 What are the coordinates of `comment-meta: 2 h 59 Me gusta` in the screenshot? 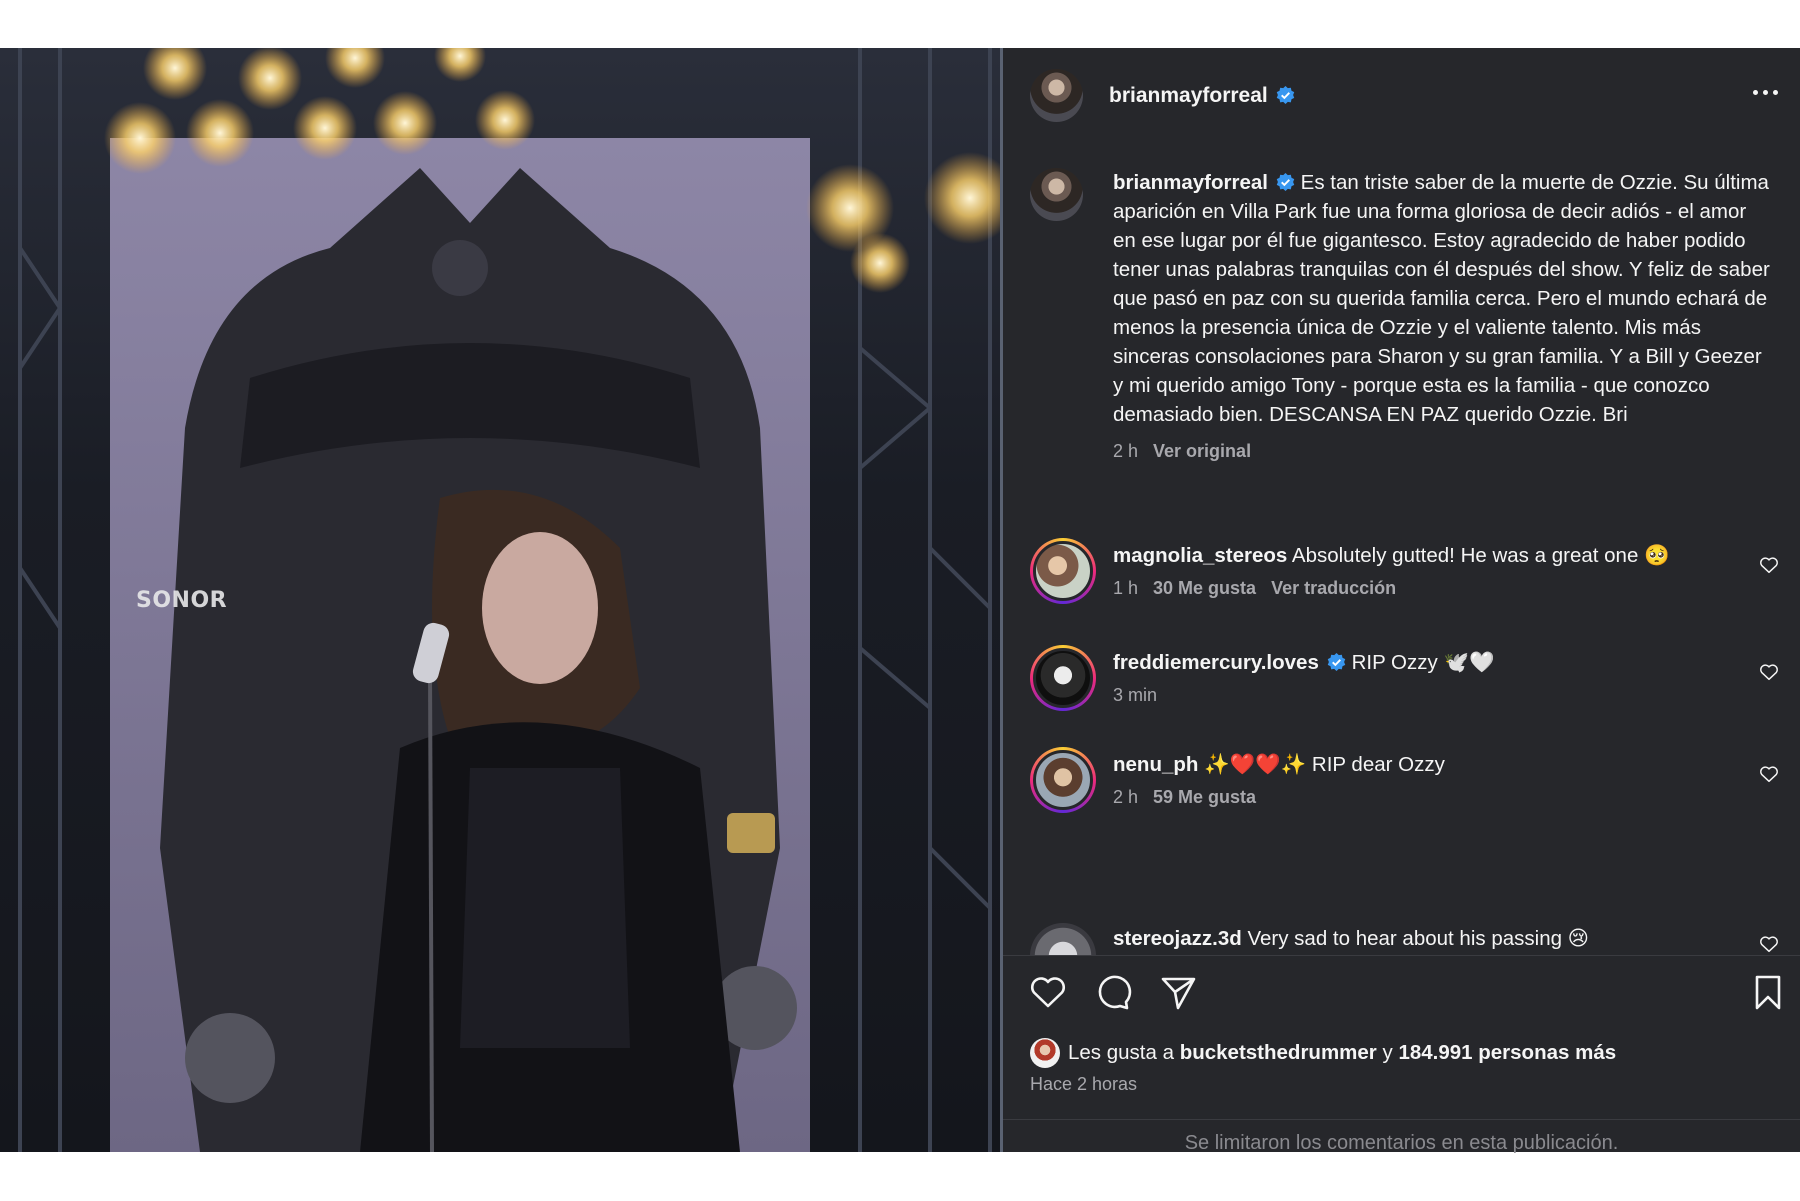 It's located at (1184, 797).